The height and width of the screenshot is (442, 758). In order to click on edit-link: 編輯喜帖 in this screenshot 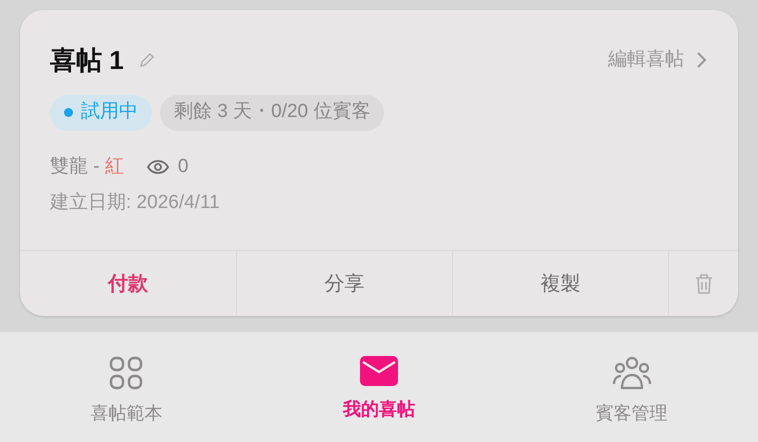, I will do `click(658, 60)`.